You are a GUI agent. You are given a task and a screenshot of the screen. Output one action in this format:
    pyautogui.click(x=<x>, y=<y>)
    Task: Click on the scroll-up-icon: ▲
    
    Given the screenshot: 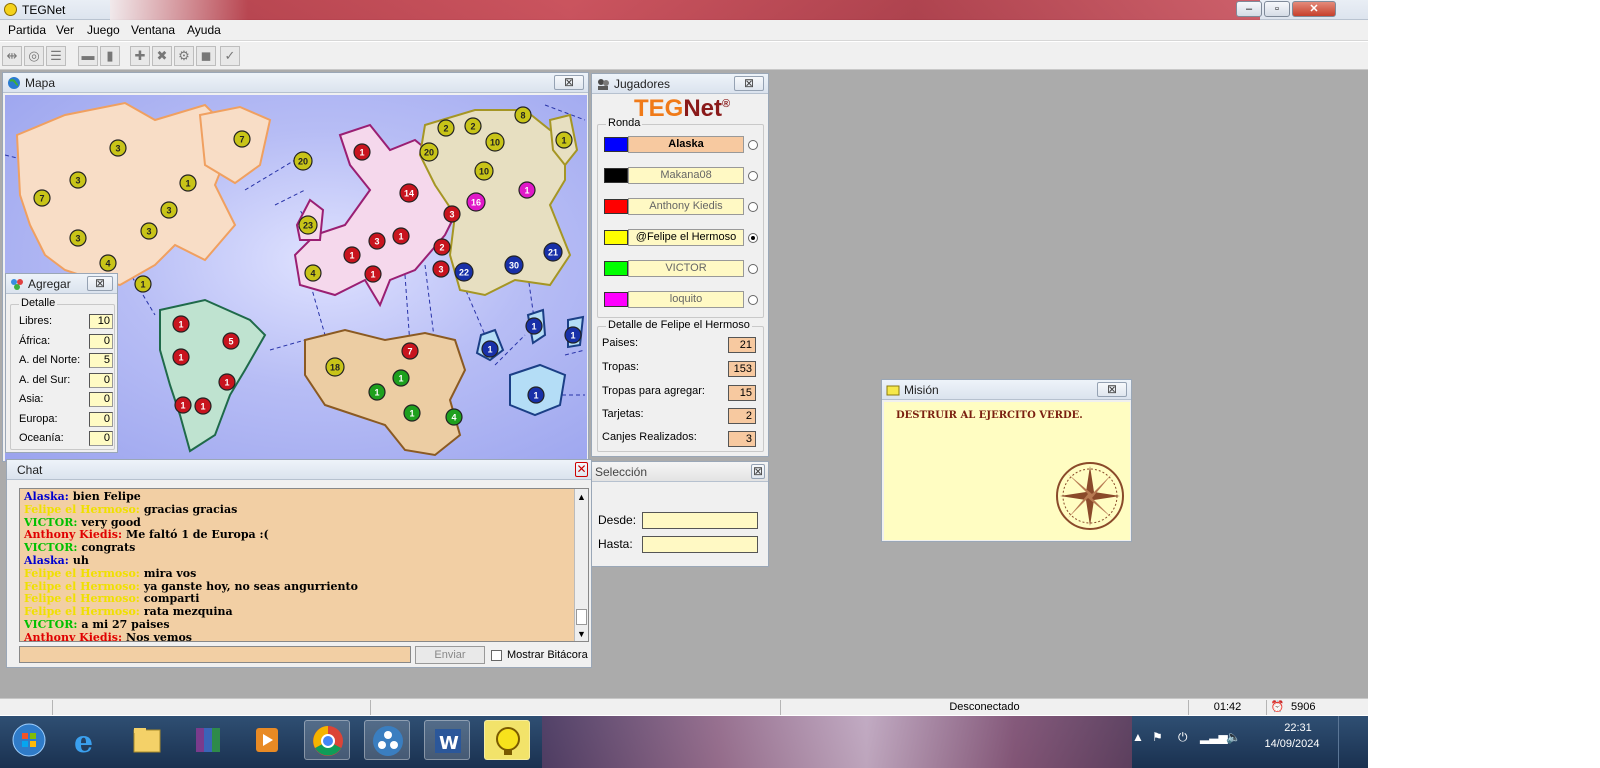 What is the action you would take?
    pyautogui.click(x=581, y=497)
    